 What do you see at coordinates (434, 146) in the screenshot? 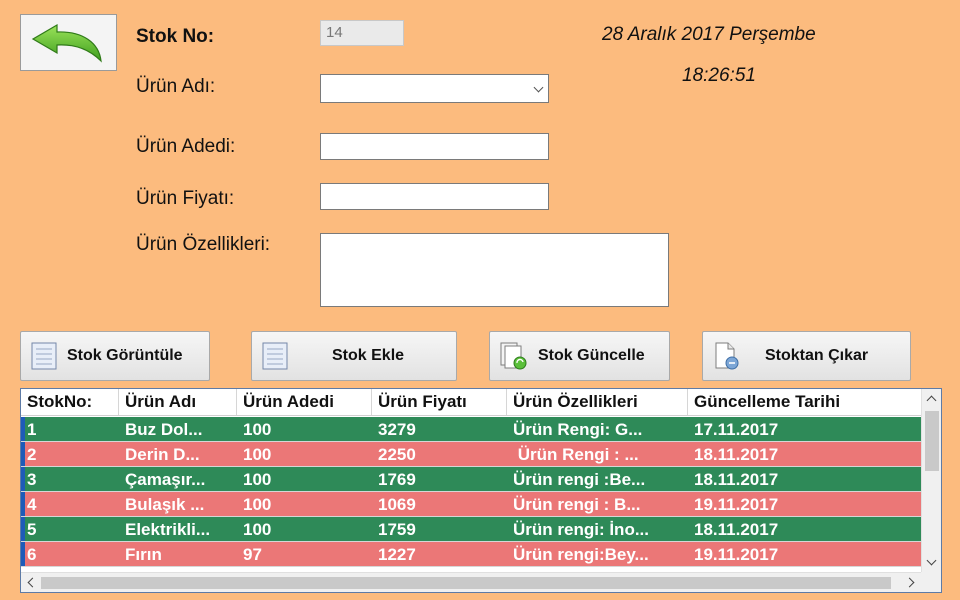
I see `urun-adedi-field` at bounding box center [434, 146].